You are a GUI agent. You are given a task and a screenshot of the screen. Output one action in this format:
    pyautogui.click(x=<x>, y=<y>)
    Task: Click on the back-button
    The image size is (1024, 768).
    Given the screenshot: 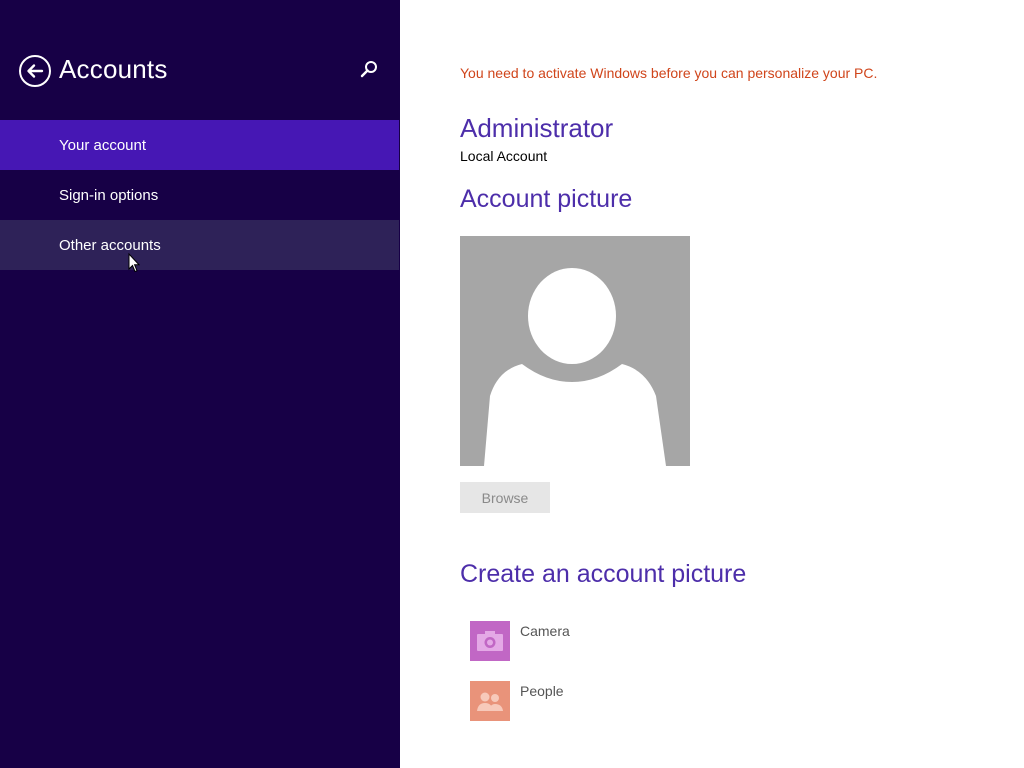 What is the action you would take?
    pyautogui.click(x=35, y=71)
    